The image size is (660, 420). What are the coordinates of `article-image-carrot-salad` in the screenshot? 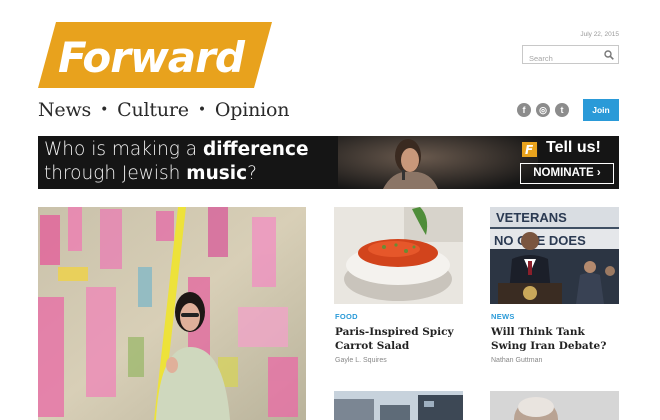 It's located at (398, 255).